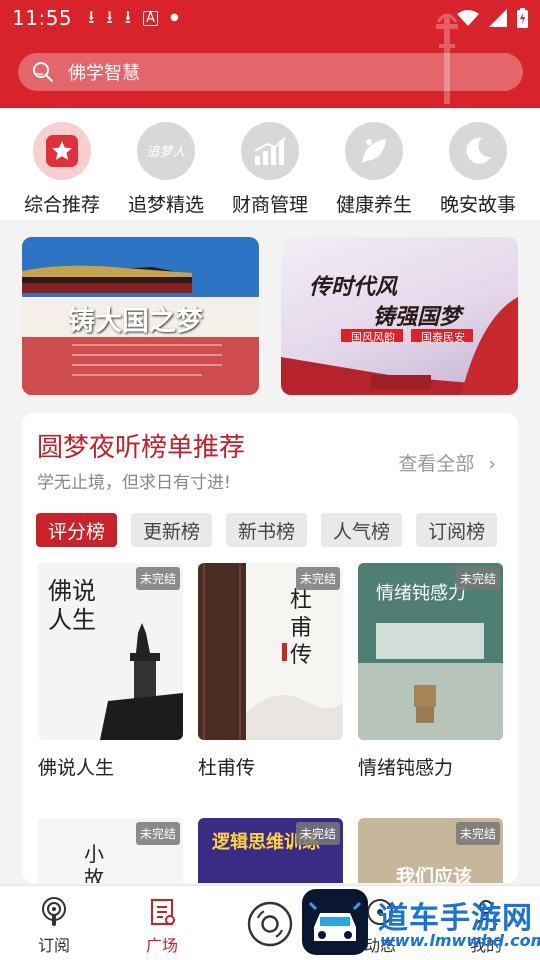 This screenshot has width=540, height=960. I want to click on category-dream: 追梦人 追梦精选, so click(166, 171).